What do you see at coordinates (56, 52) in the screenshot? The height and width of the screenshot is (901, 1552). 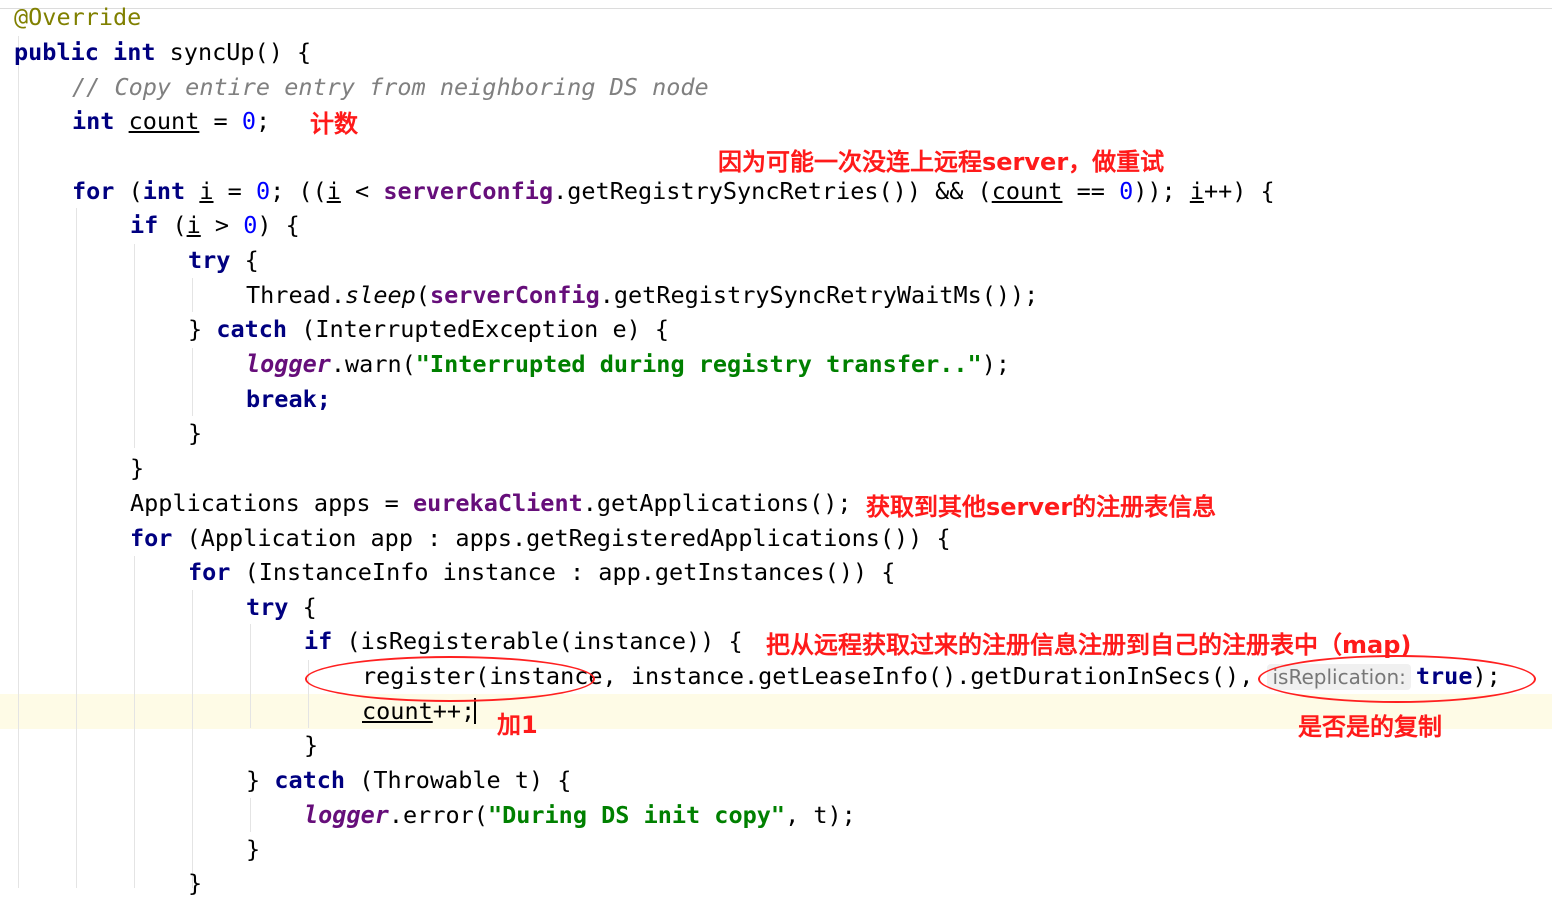 I see `keyword-token: public` at bounding box center [56, 52].